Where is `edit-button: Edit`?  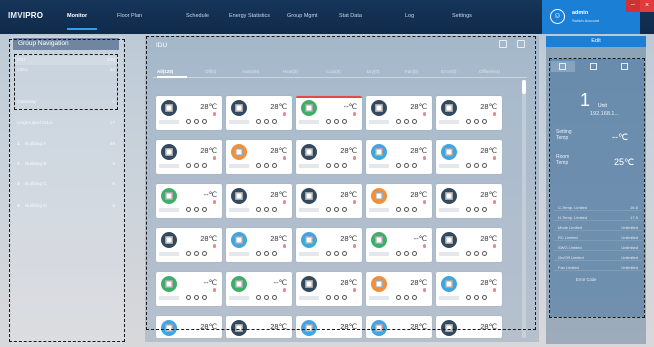
edit-button: Edit is located at coordinates (596, 41).